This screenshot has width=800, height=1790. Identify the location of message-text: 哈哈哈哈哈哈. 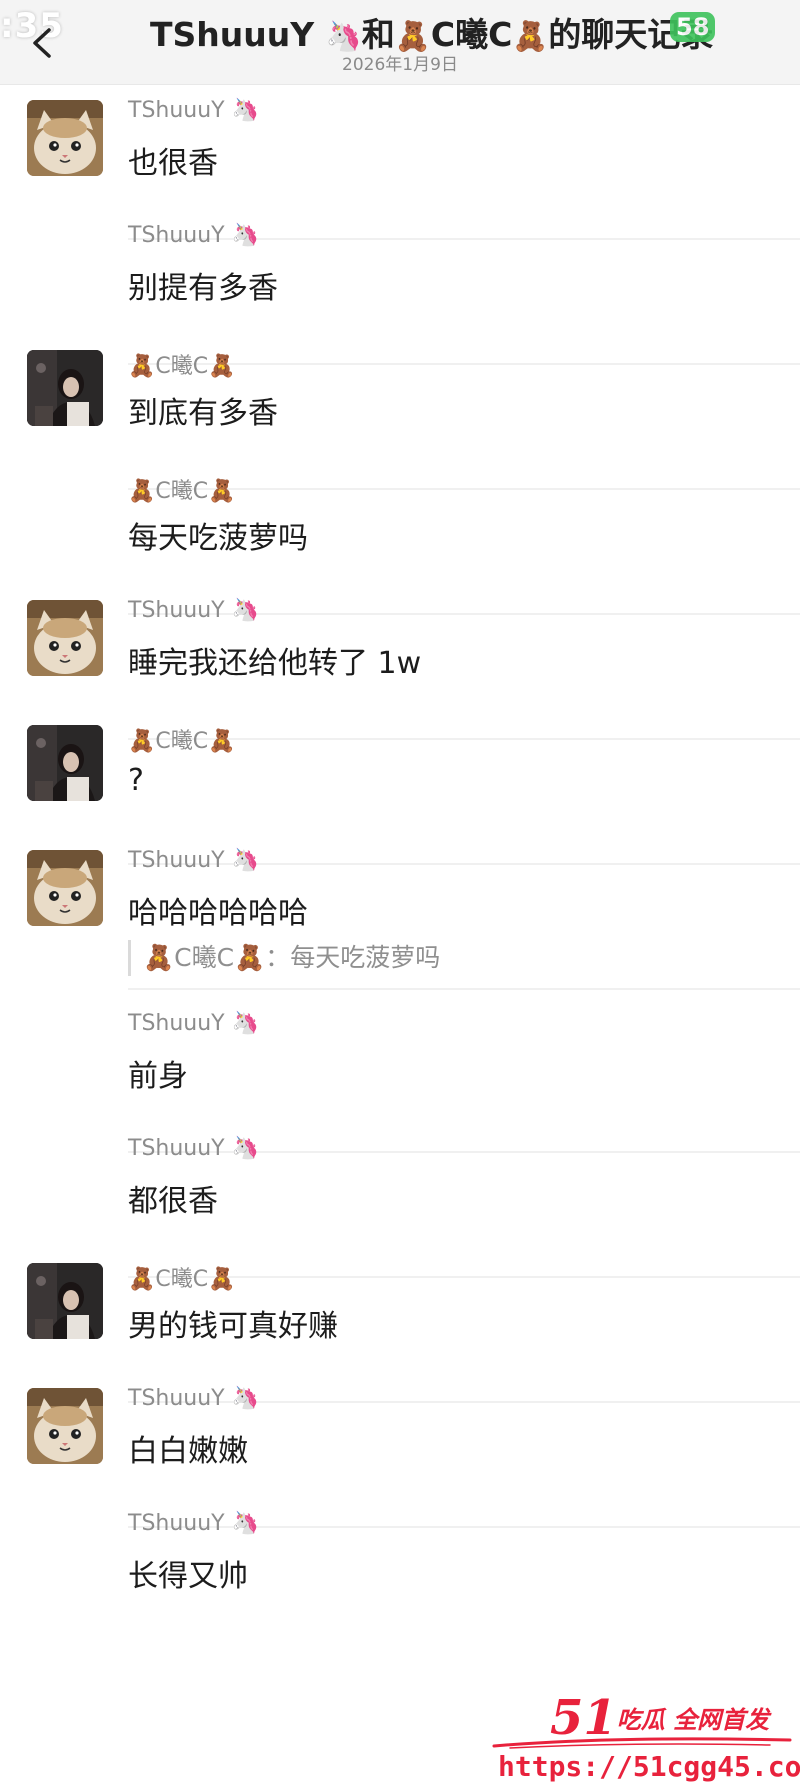
(218, 910).